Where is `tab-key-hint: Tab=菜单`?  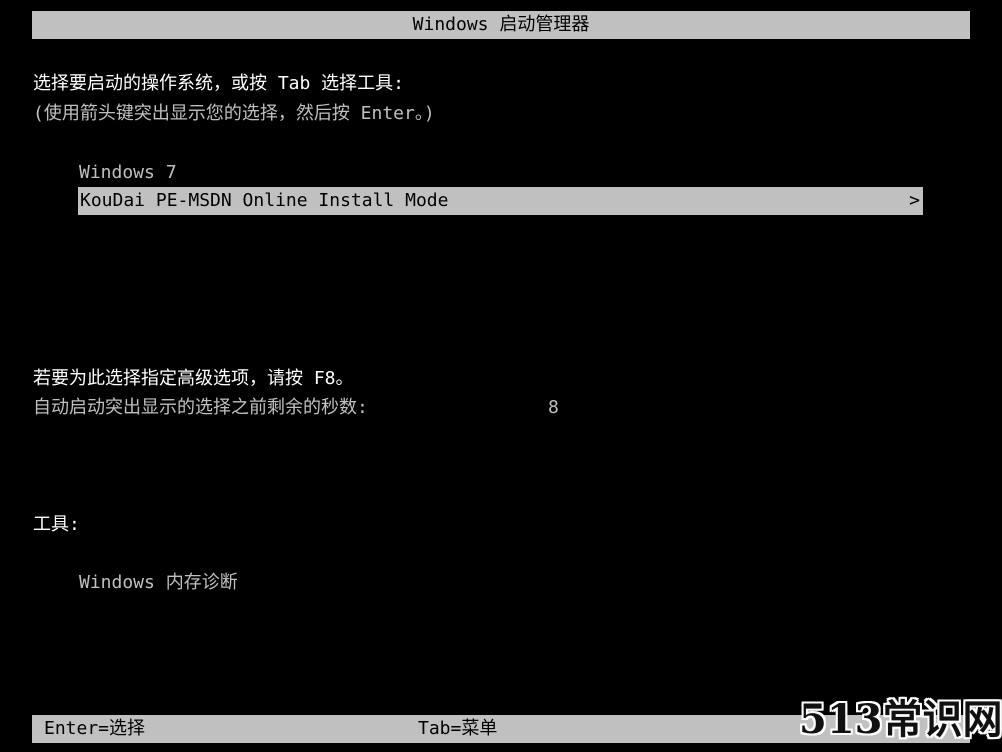 tab-key-hint: Tab=菜单 is located at coordinates (458, 728).